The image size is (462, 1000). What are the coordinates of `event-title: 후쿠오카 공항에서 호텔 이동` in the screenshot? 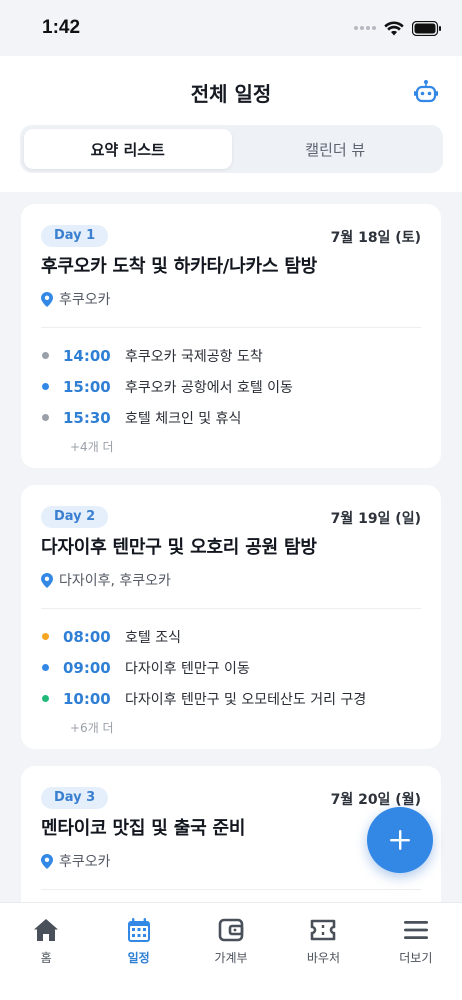 It's located at (209, 387).